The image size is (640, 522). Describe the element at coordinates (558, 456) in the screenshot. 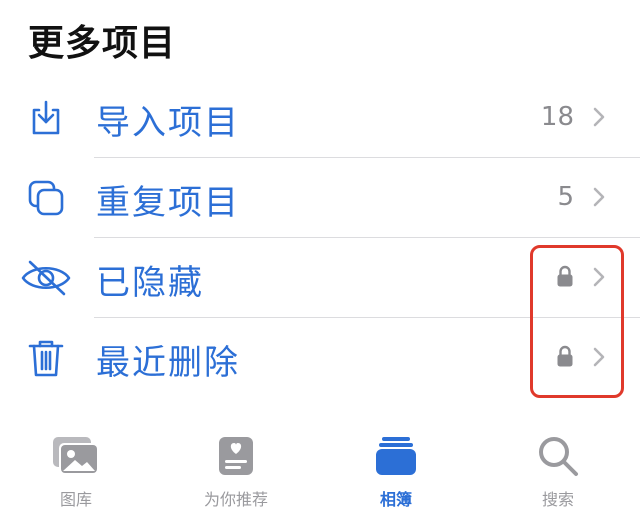

I see `search-icon` at that location.